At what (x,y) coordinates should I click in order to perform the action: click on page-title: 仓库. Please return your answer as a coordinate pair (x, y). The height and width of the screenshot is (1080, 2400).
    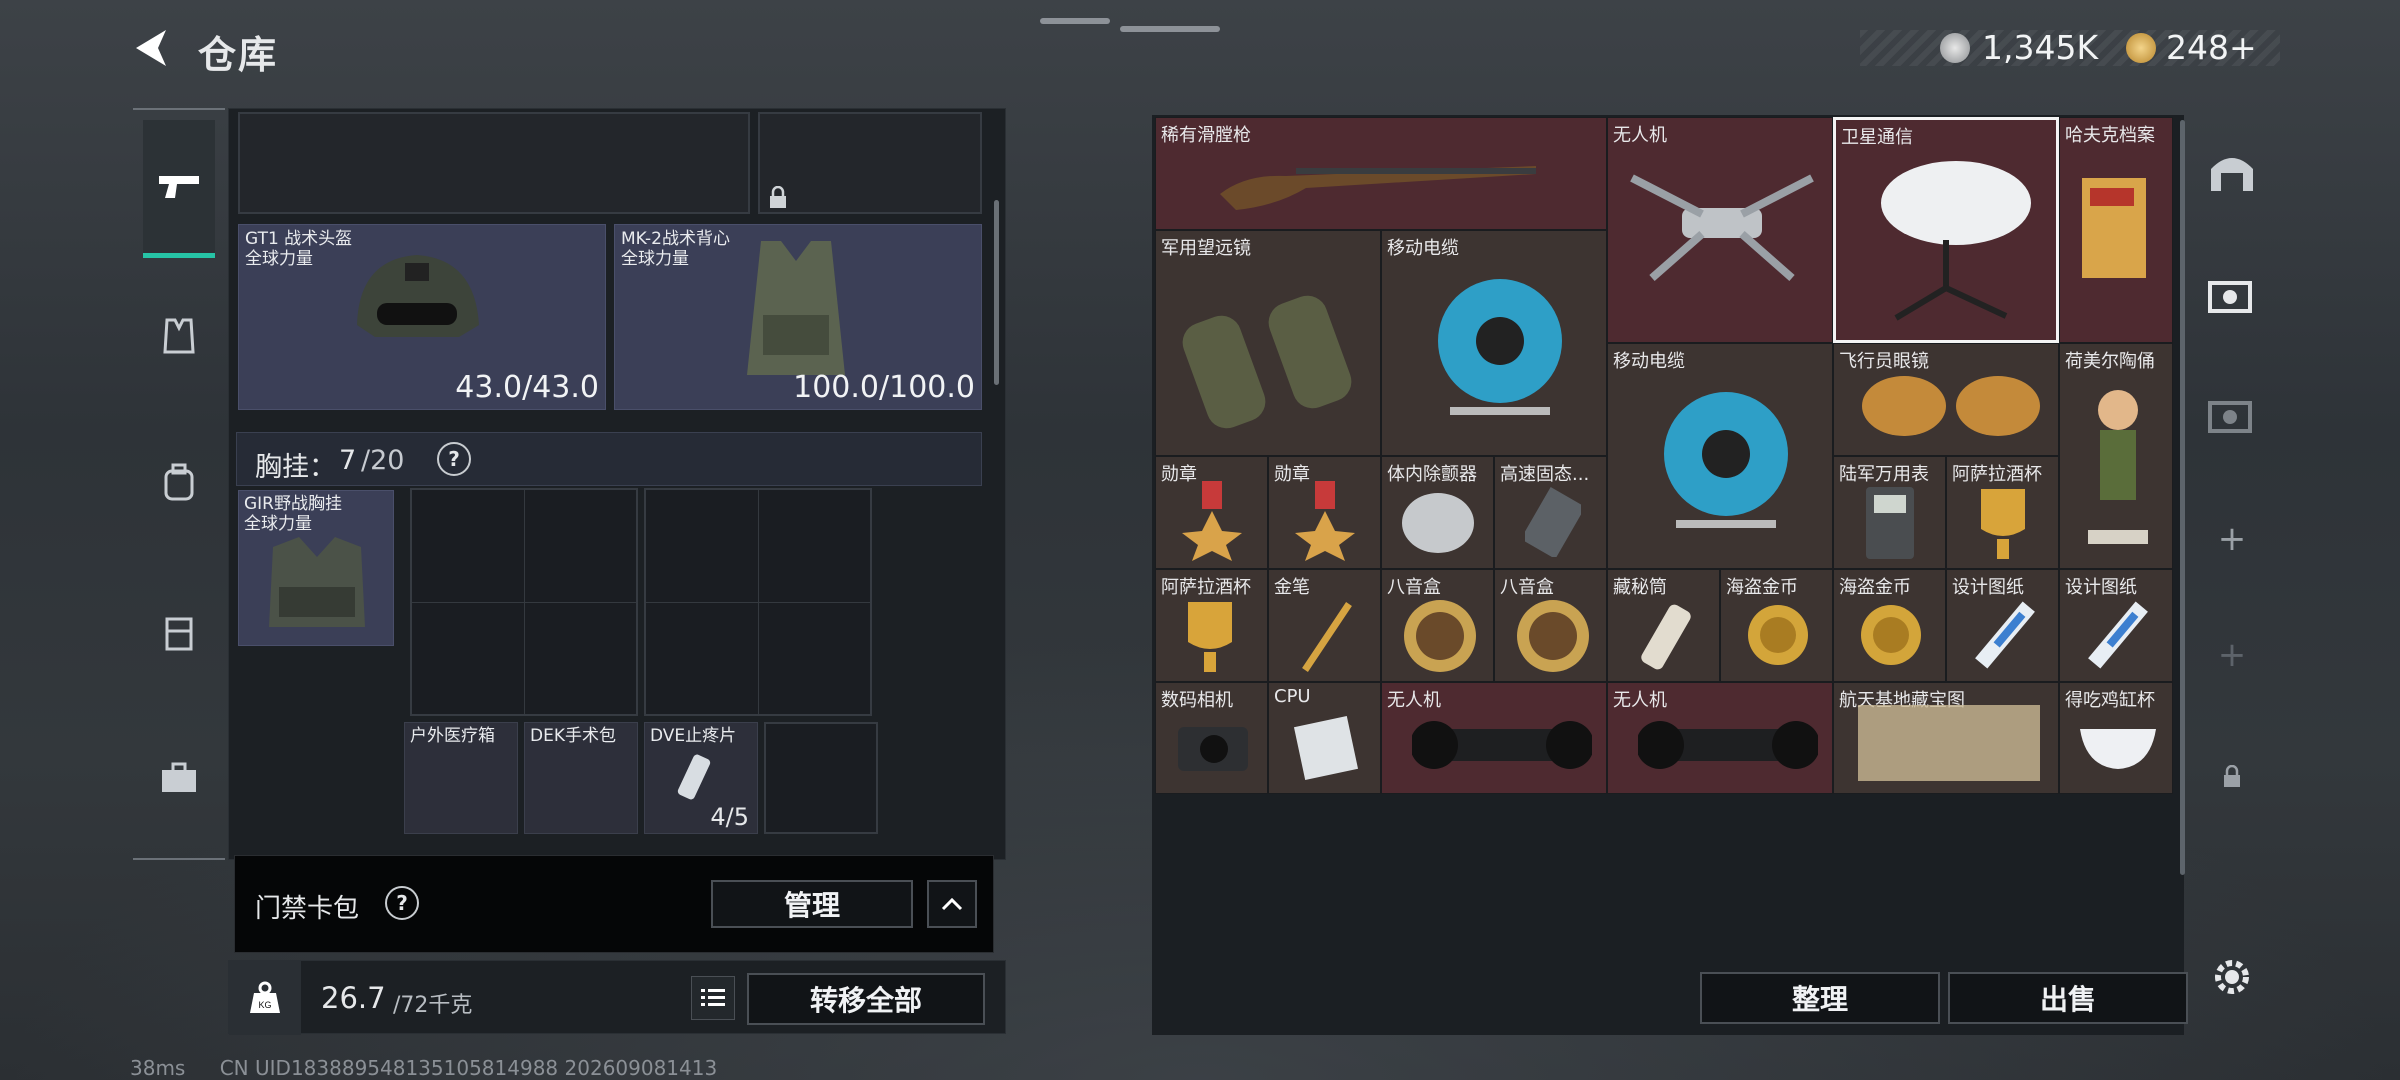
    Looking at the image, I should click on (238, 55).